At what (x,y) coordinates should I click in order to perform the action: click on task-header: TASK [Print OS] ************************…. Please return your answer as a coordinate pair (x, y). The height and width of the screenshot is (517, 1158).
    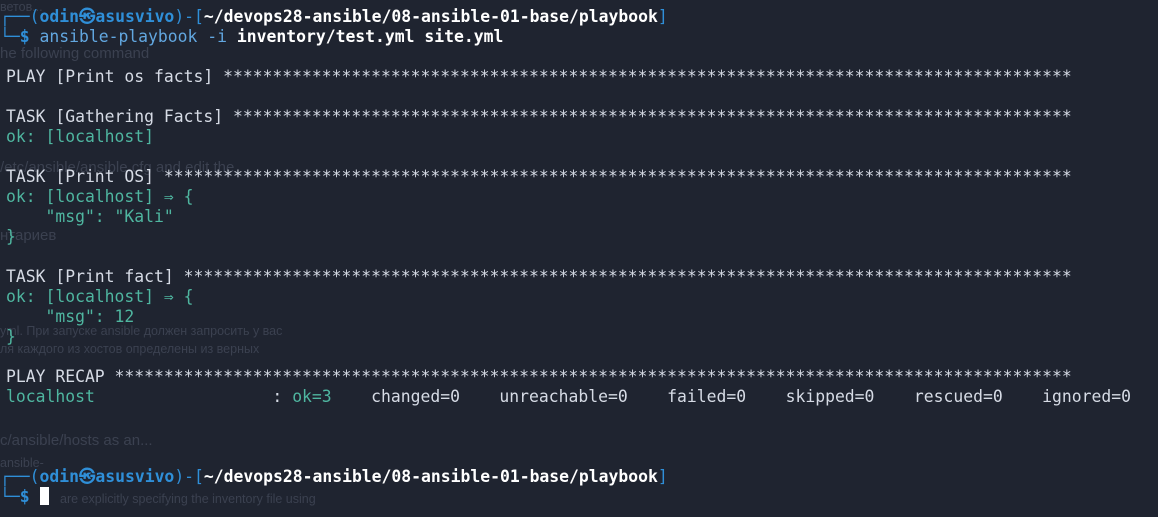
    Looking at the image, I should click on (539, 176).